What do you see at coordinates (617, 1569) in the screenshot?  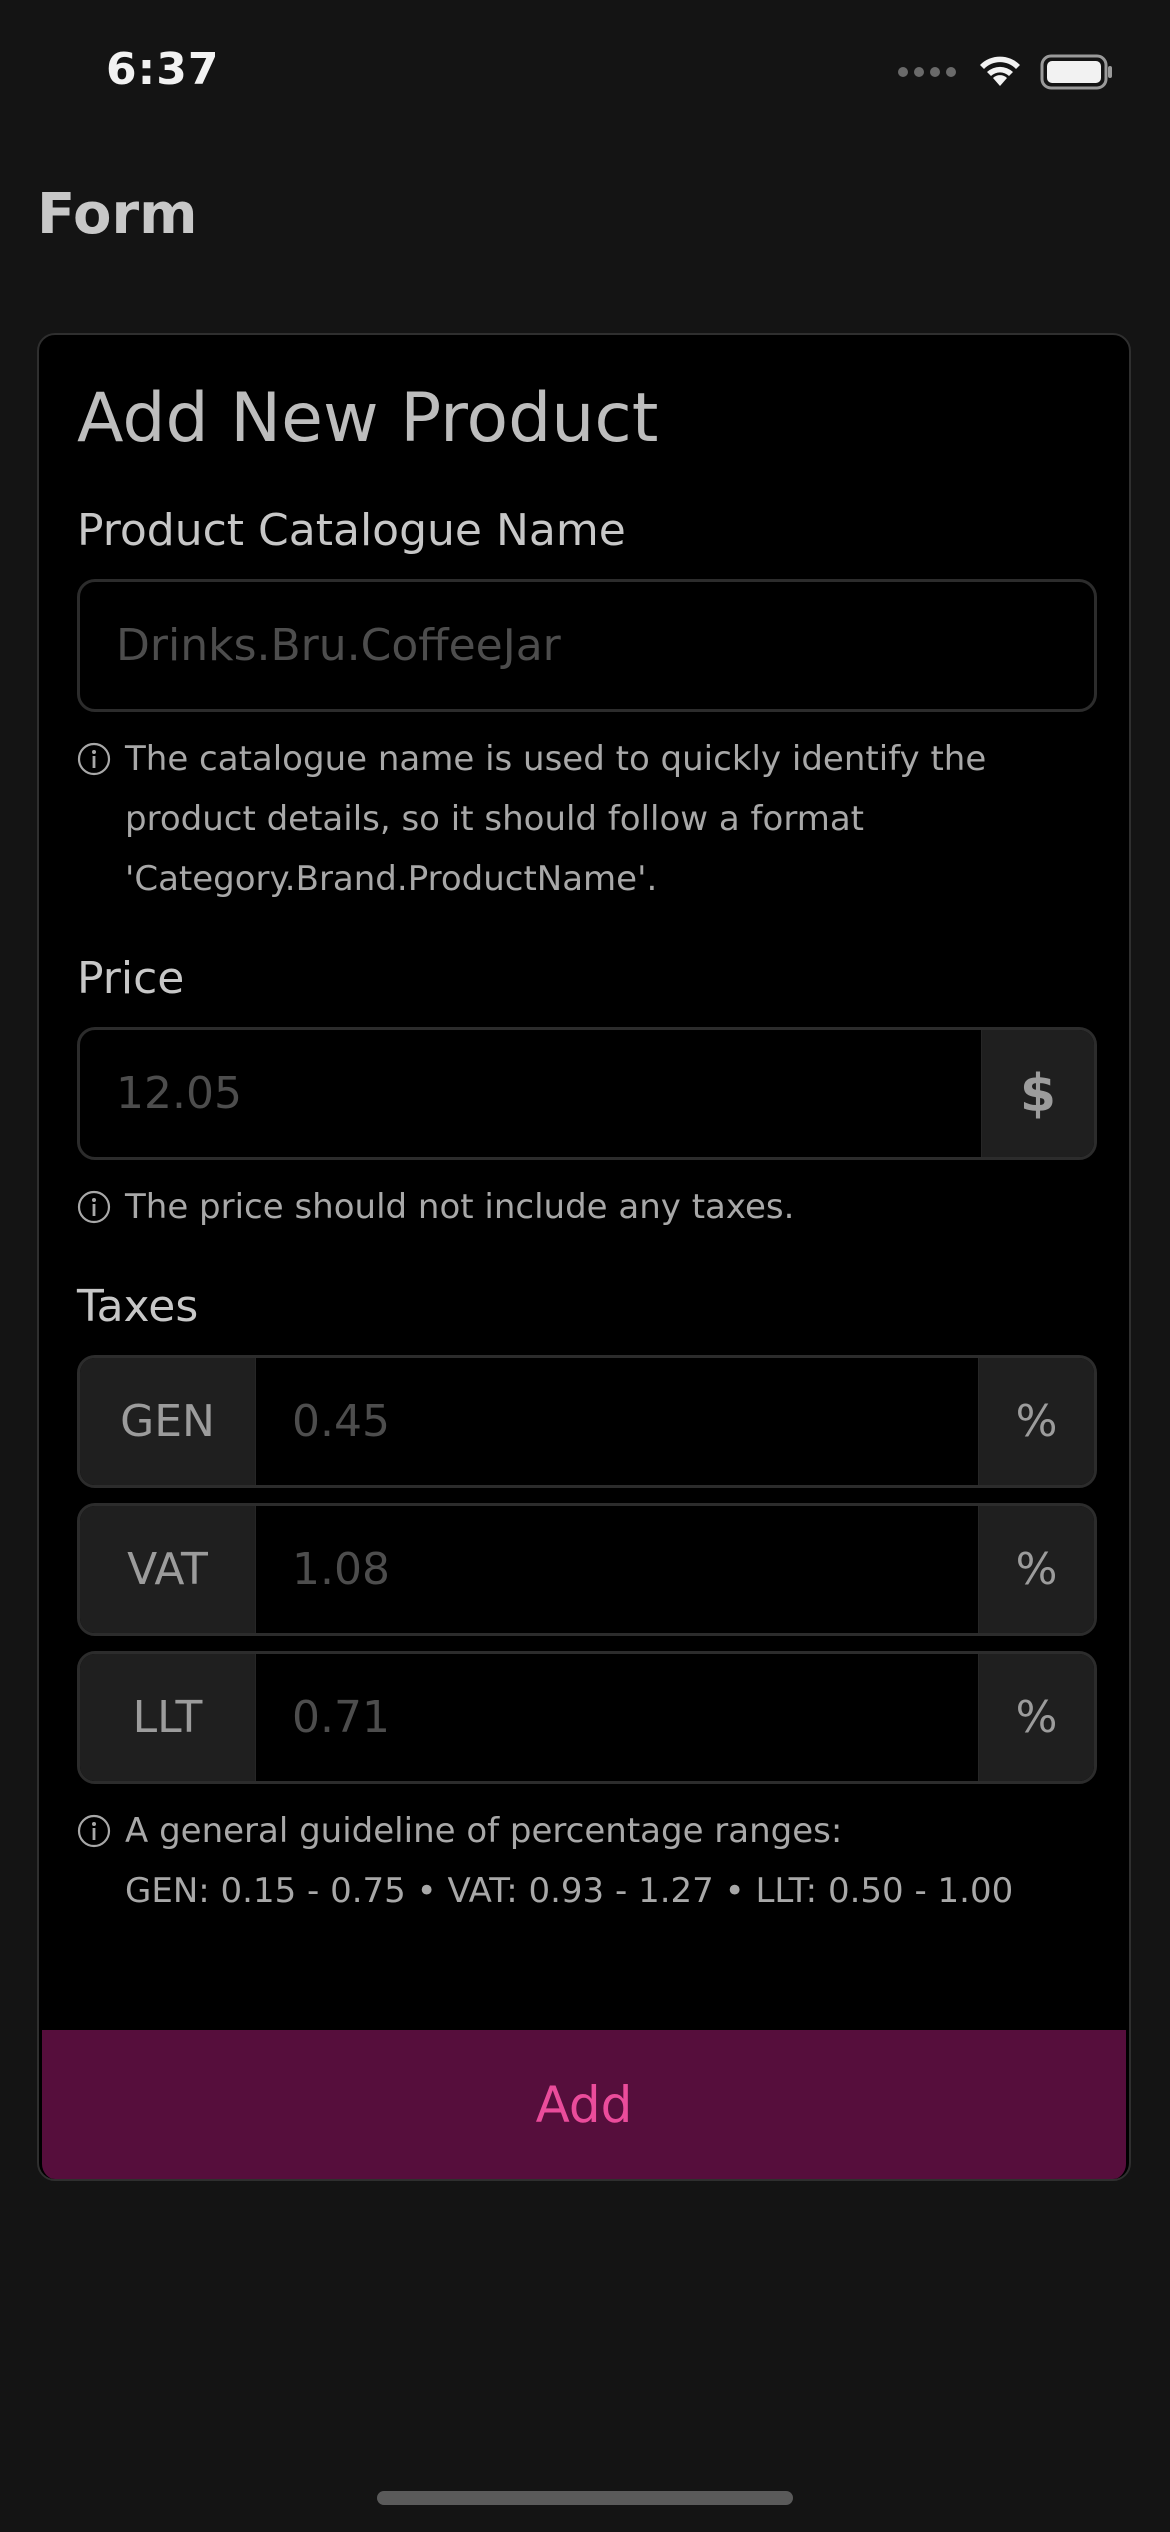 I see `vat-tax-input` at bounding box center [617, 1569].